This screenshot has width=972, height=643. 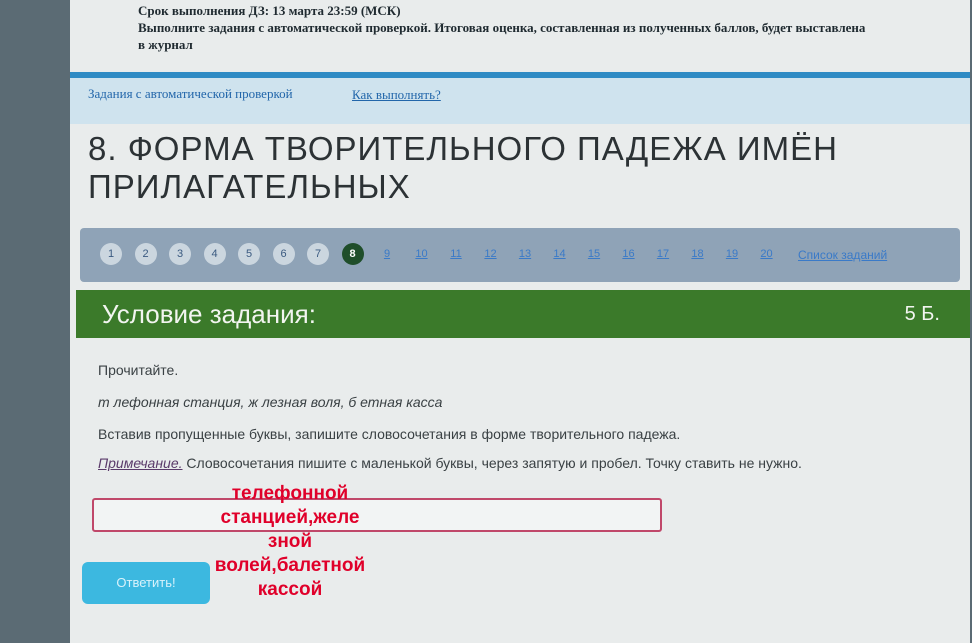 What do you see at coordinates (269, 10) in the screenshot?
I see `deadline-date: Срок выполнения ДЗ: 13 марта 23:59 (МСК)` at bounding box center [269, 10].